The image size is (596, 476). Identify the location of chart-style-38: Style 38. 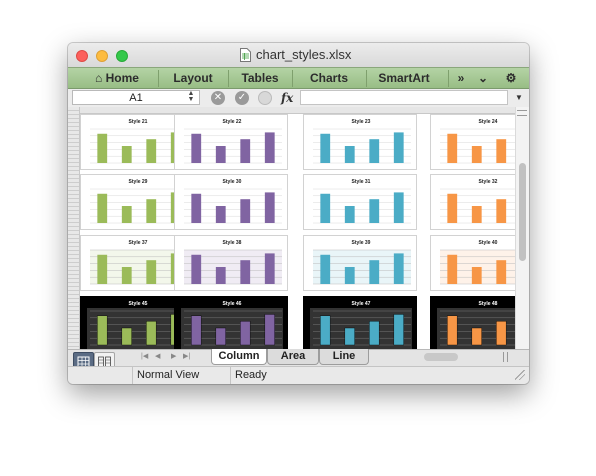
(231, 263).